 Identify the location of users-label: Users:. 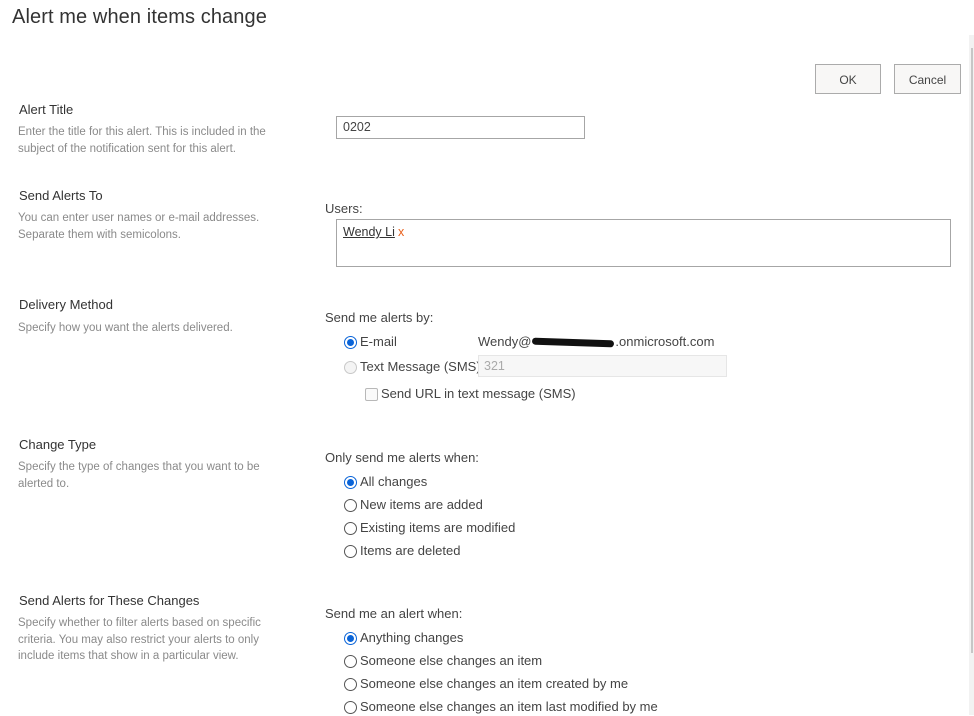
(344, 208).